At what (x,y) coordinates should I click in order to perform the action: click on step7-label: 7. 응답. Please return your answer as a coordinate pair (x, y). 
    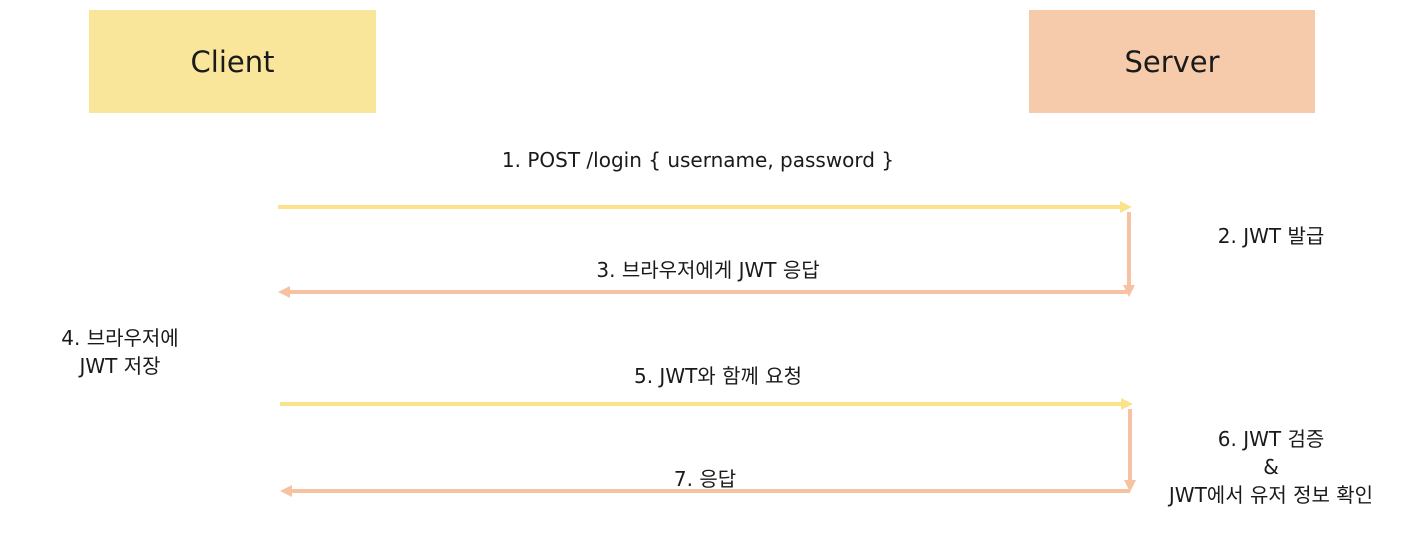
    Looking at the image, I should click on (705, 479).